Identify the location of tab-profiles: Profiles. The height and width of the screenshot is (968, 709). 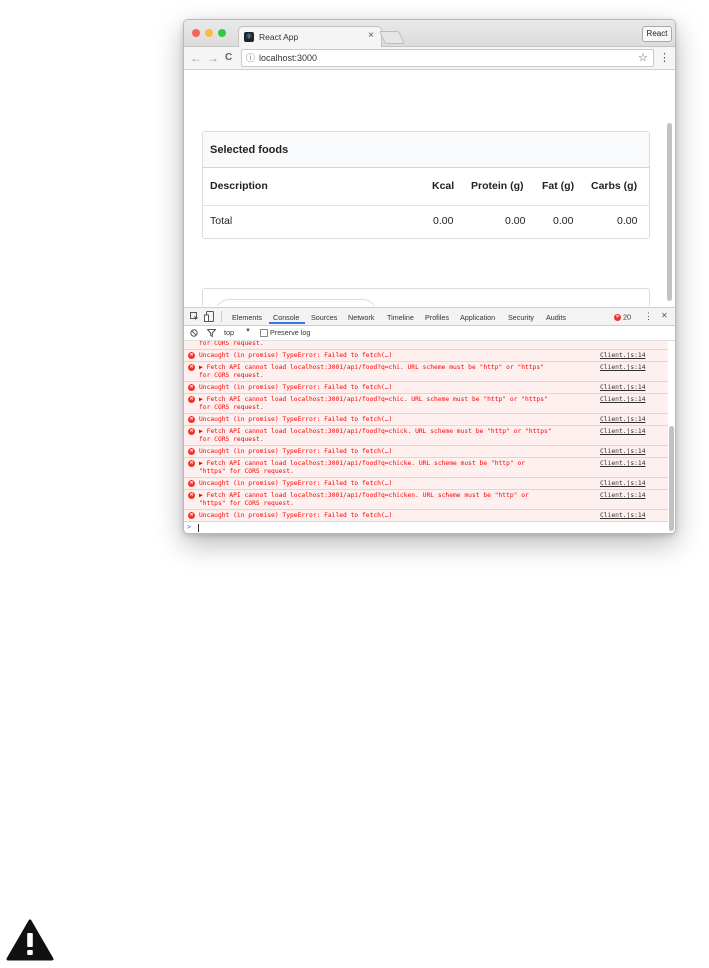
(437, 317).